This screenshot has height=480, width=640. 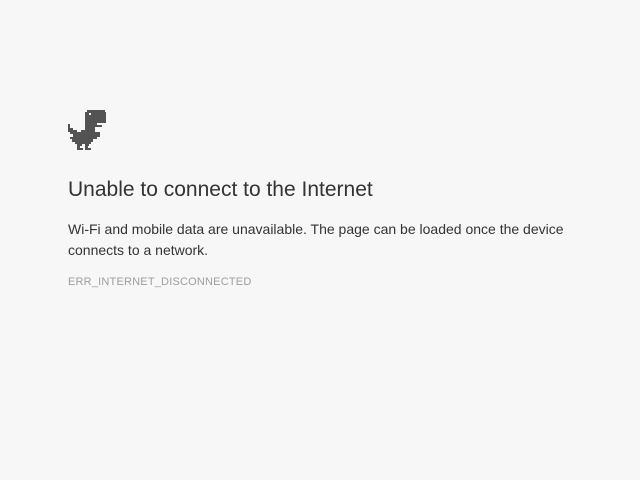 I want to click on error-heading: Unable to connect to the Internet, so click(x=220, y=189).